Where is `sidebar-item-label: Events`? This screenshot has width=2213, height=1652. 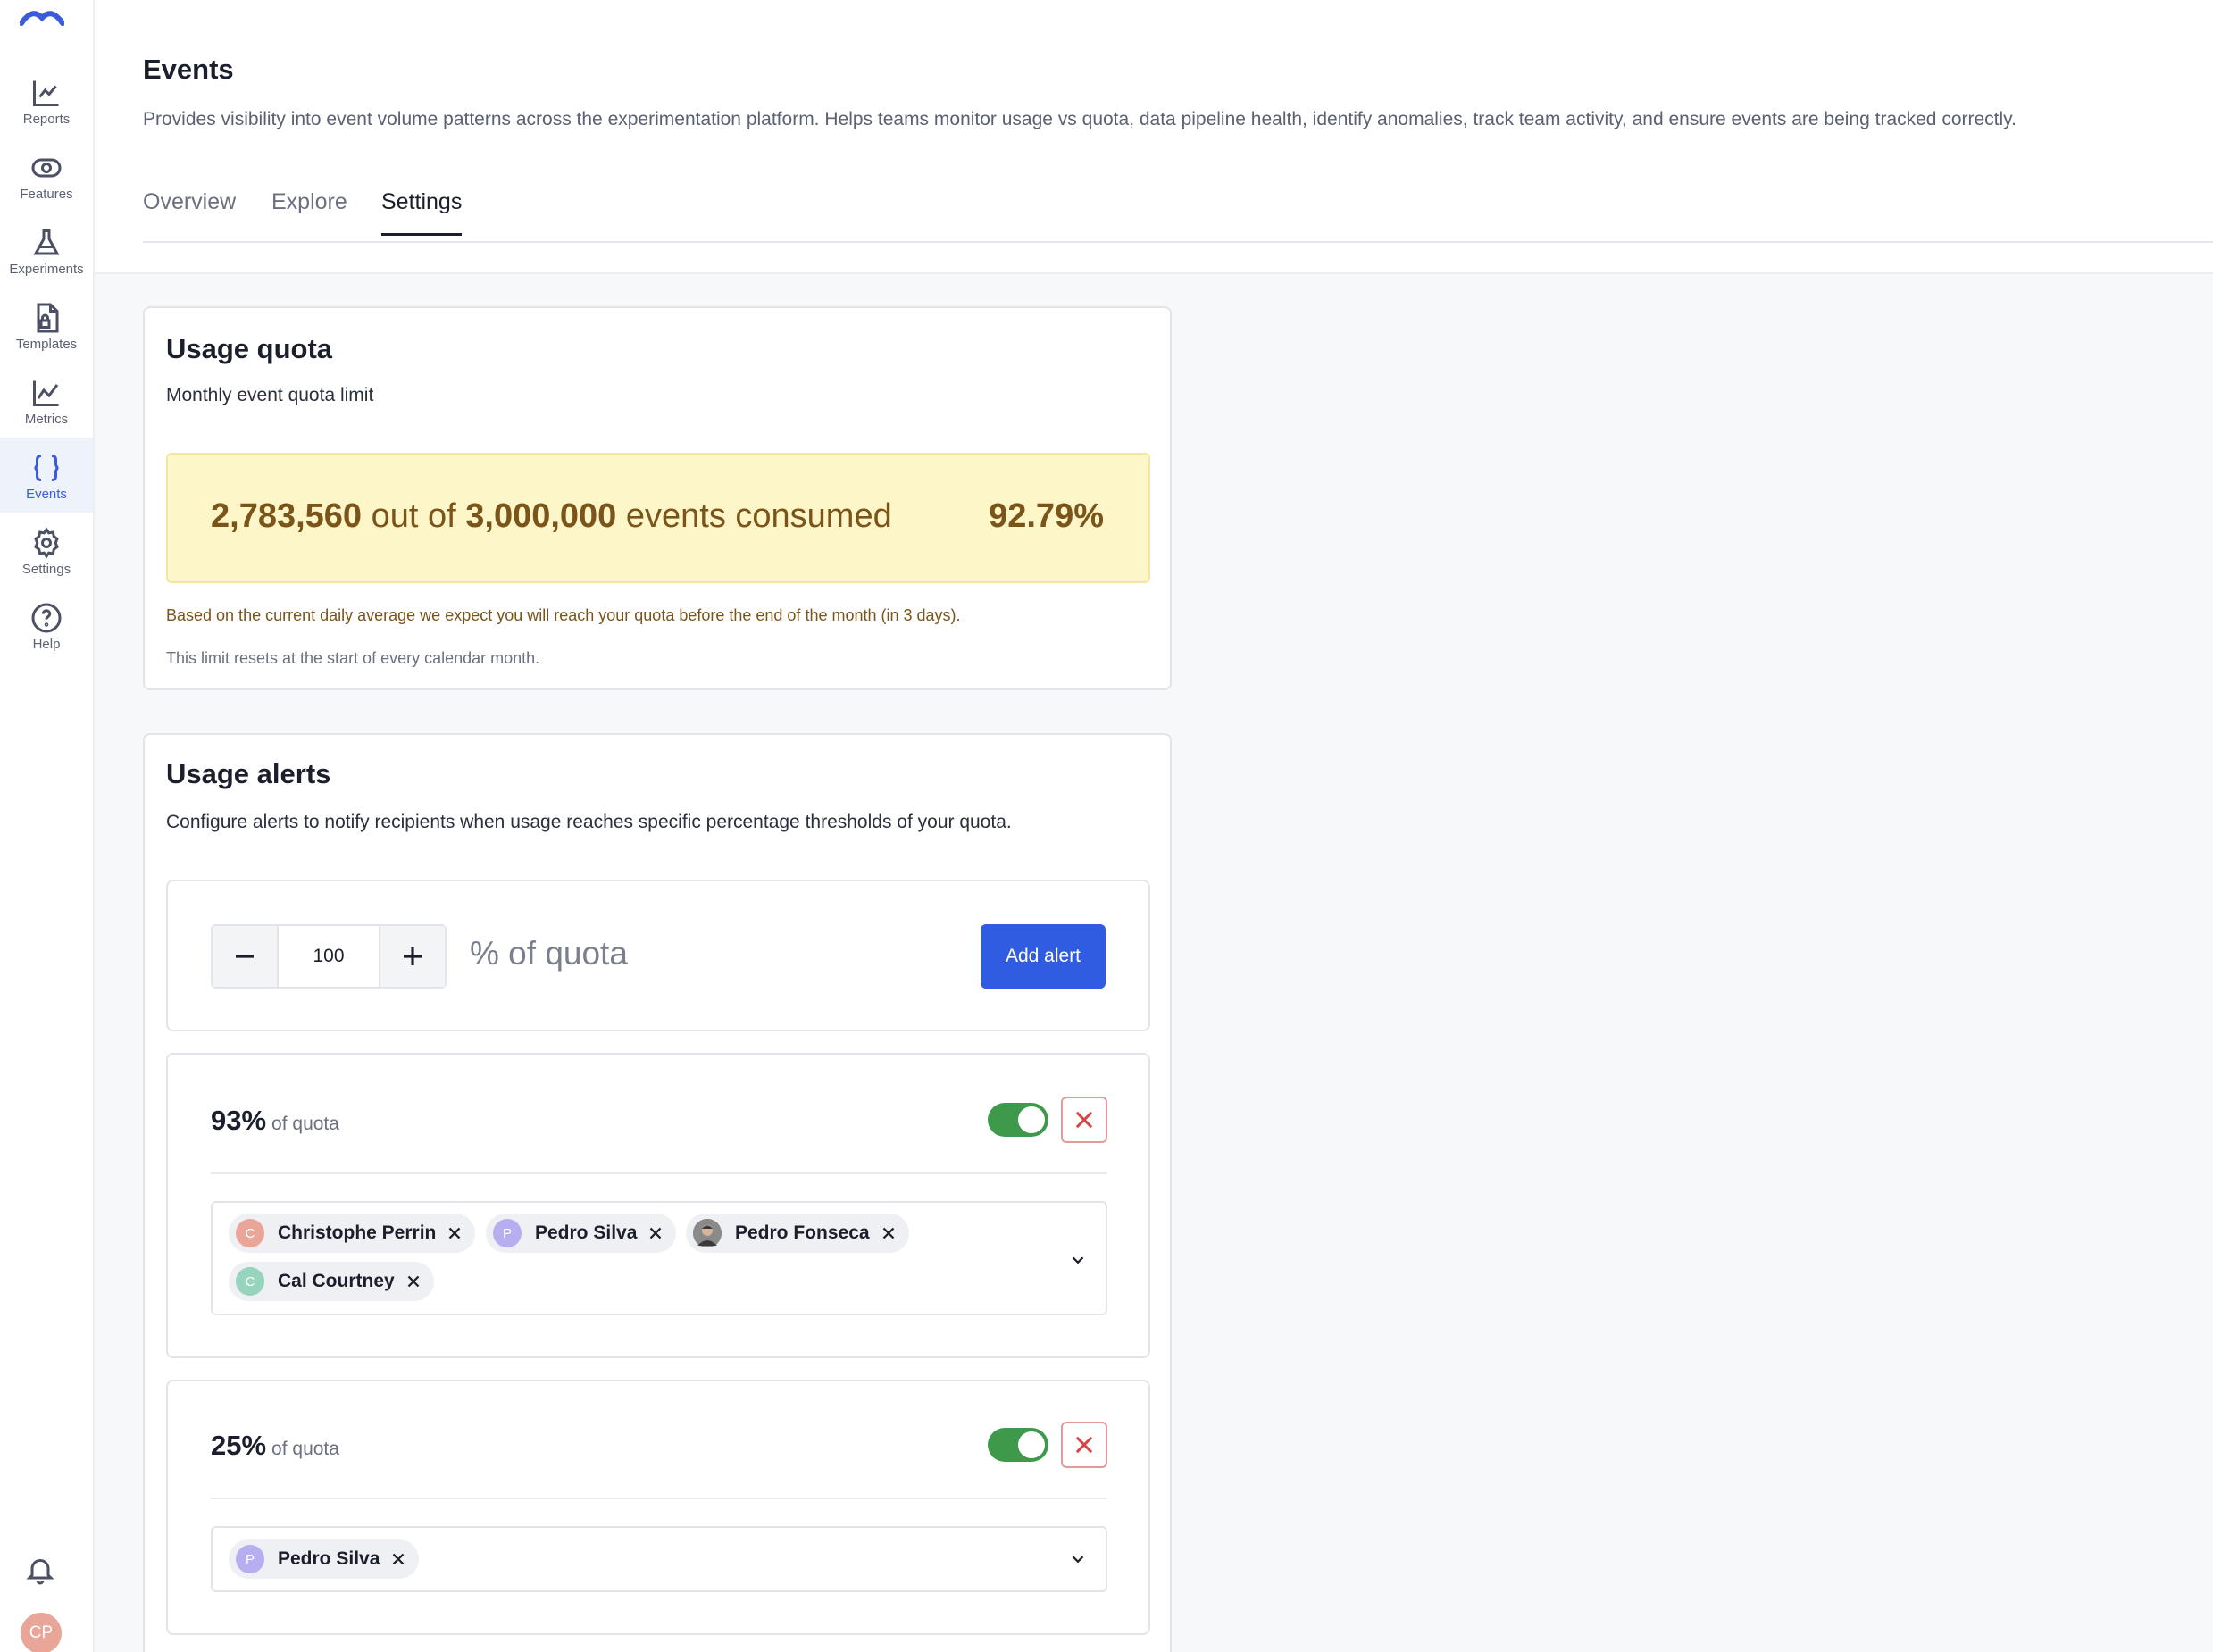
sidebar-item-label: Events is located at coordinates (47, 495).